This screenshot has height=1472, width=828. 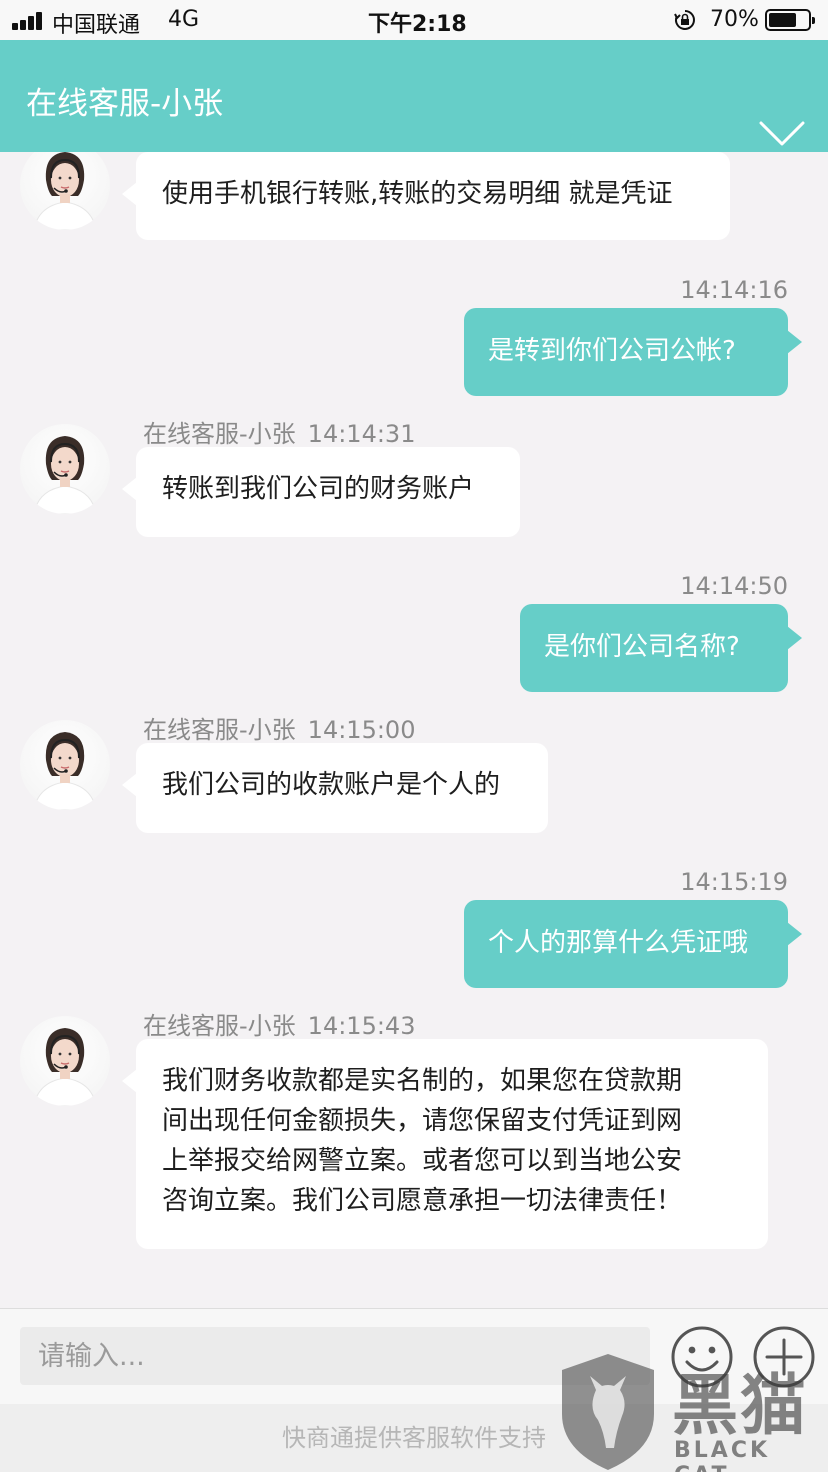 What do you see at coordinates (422, 1201) in the screenshot?
I see `message-line: 咨询立案。我们公司愿意承担一切法律责任！` at bounding box center [422, 1201].